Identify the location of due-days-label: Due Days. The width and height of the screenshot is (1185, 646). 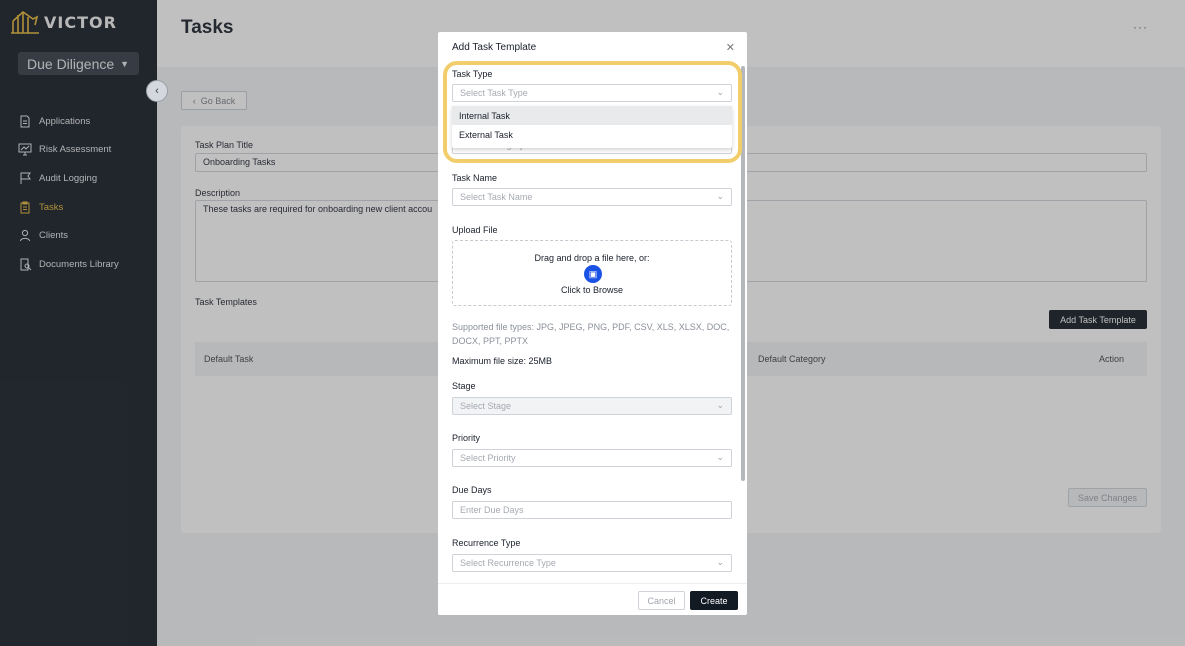
(472, 490).